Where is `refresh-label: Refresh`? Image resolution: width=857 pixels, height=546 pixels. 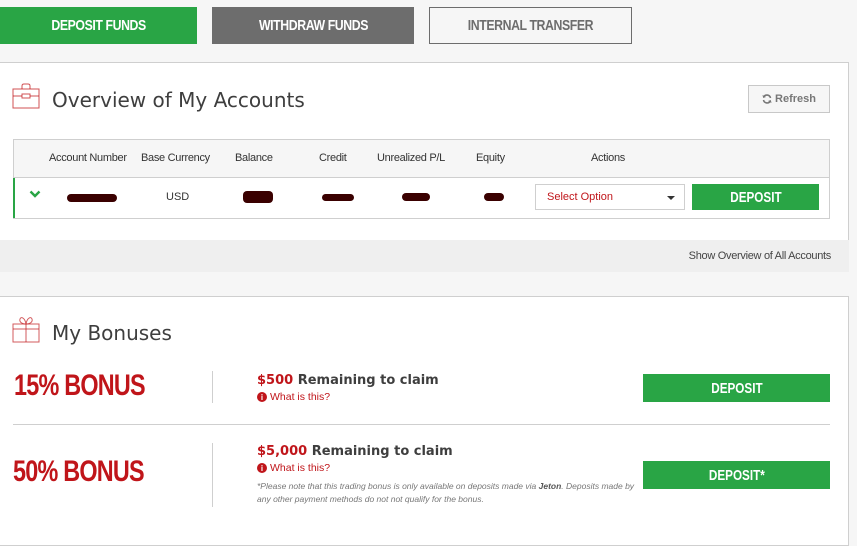
refresh-label: Refresh is located at coordinates (795, 99).